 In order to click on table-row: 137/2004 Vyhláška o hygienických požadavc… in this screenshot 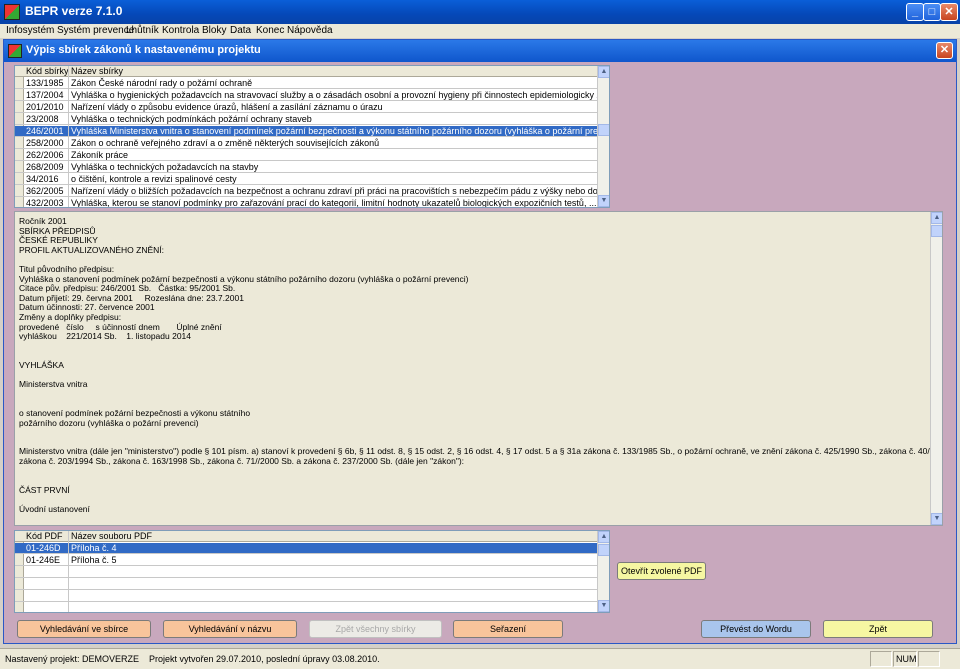, I will do `click(312, 95)`.